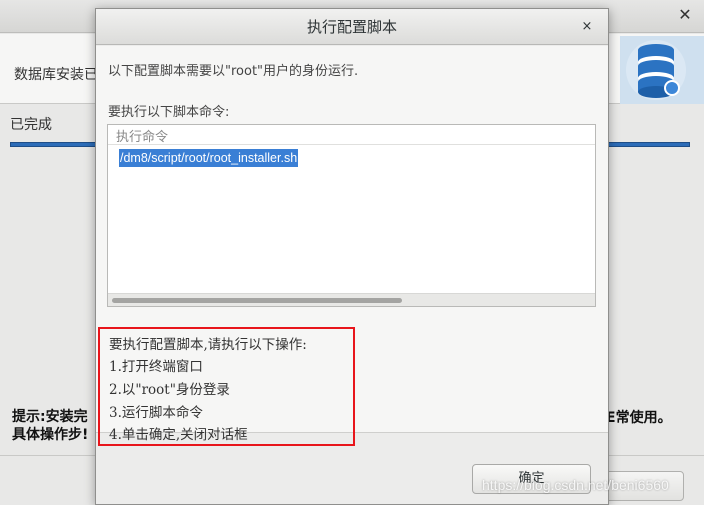 The height and width of the screenshot is (505, 704). What do you see at coordinates (169, 390) in the screenshot?
I see `instruction-step-2: 2.以"root"身份登录` at bounding box center [169, 390].